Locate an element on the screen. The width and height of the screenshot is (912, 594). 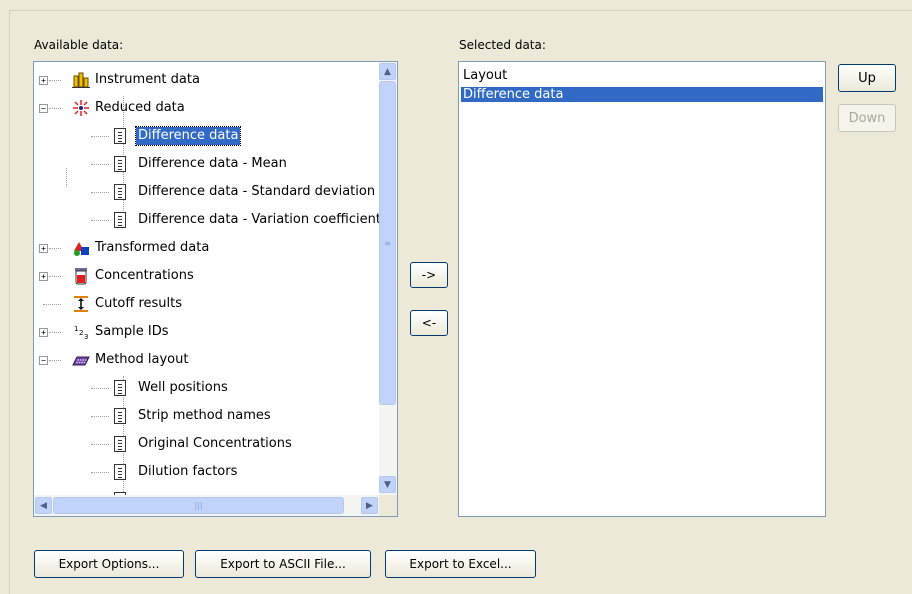
tree-item-transformed-data: + Transformed data is located at coordinates (206, 248).